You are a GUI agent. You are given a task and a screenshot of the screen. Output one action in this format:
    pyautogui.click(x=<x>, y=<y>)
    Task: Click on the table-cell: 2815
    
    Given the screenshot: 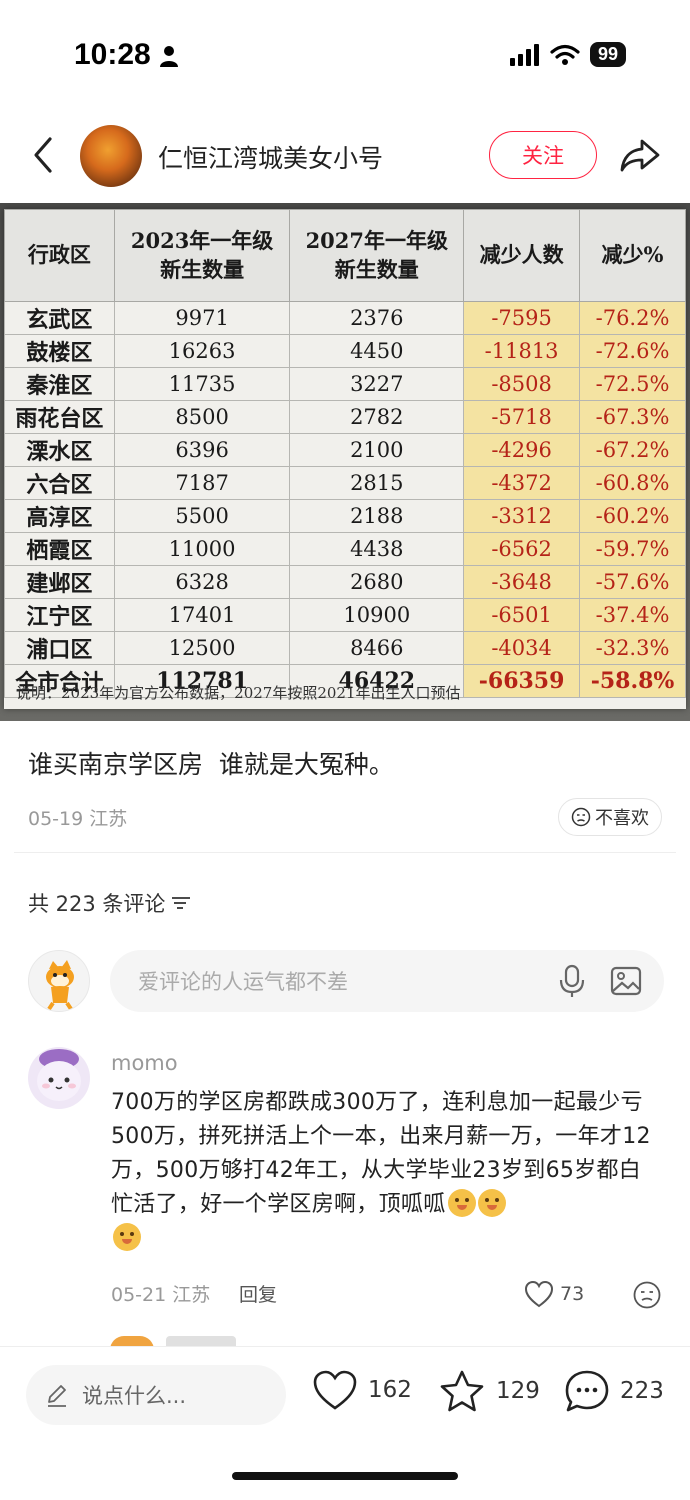 What is the action you would take?
    pyautogui.click(x=377, y=483)
    